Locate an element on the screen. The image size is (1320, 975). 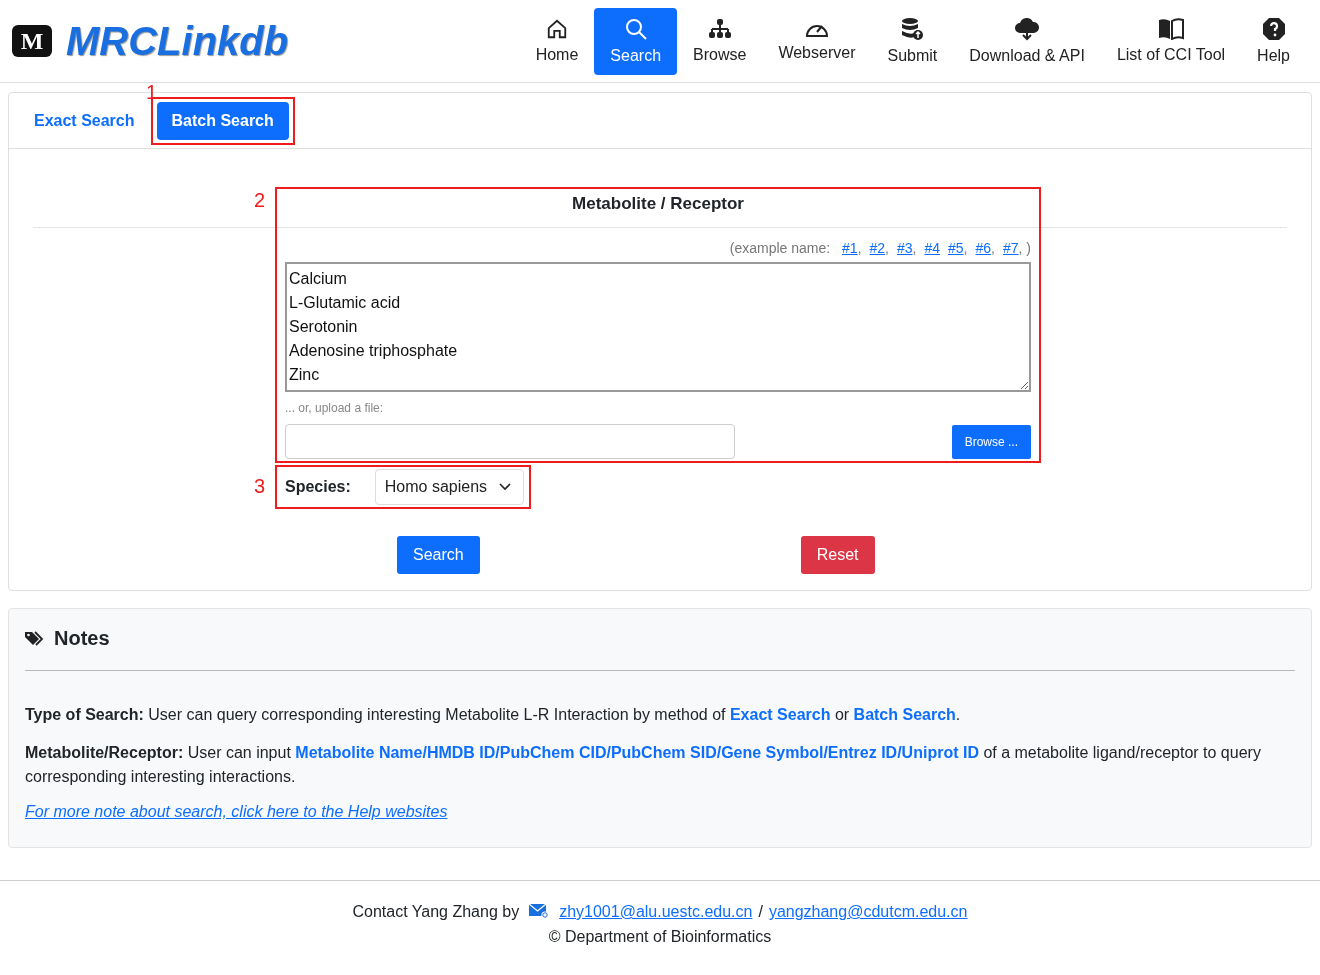
email-link: zhy1001@alu.uestc.edu.cn is located at coordinates (656, 911).